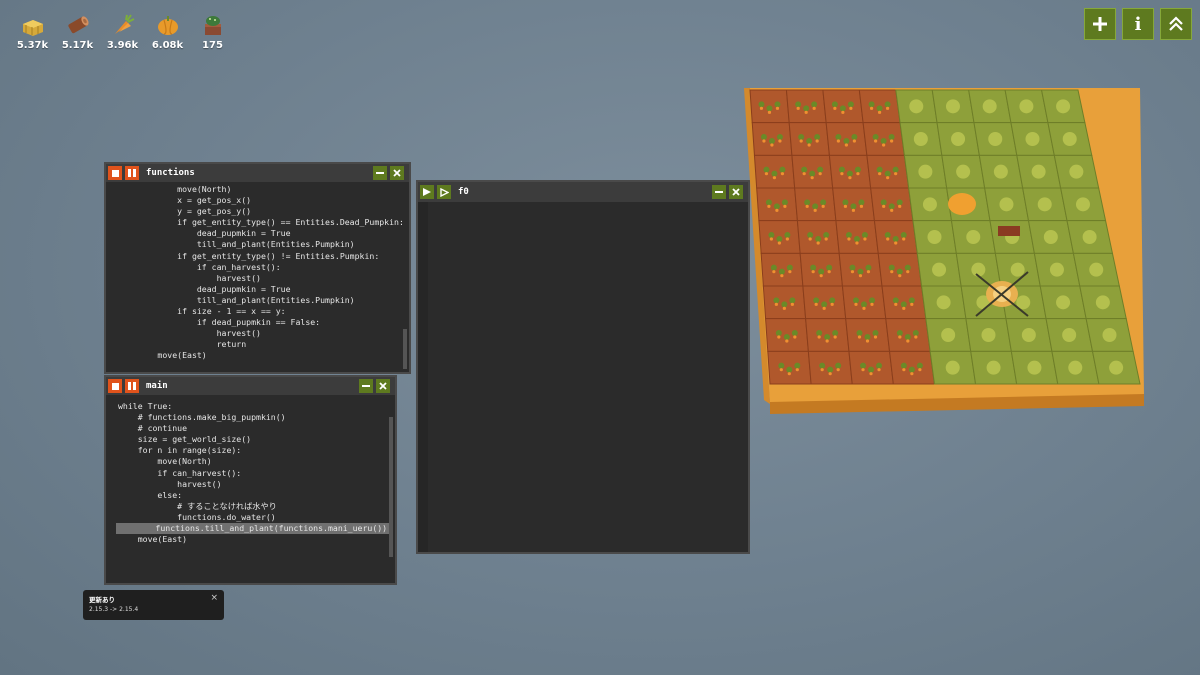 The image size is (1200, 675). I want to click on f0-titlebar: f0, so click(583, 192).